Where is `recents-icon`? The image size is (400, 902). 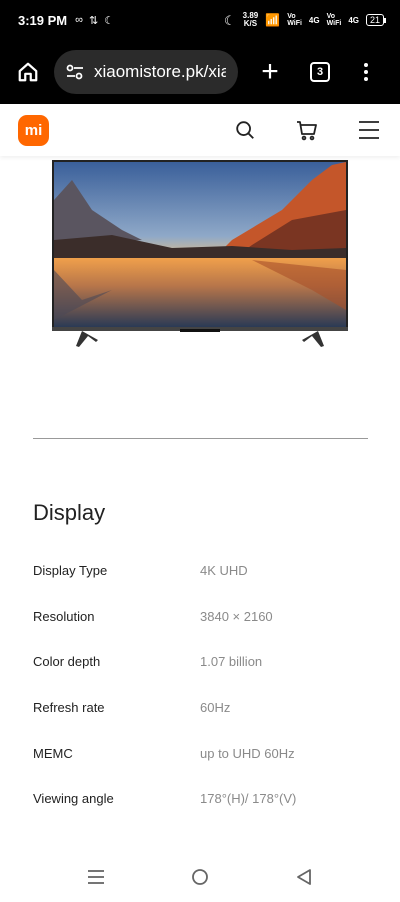
recents-icon is located at coordinates (96, 877).